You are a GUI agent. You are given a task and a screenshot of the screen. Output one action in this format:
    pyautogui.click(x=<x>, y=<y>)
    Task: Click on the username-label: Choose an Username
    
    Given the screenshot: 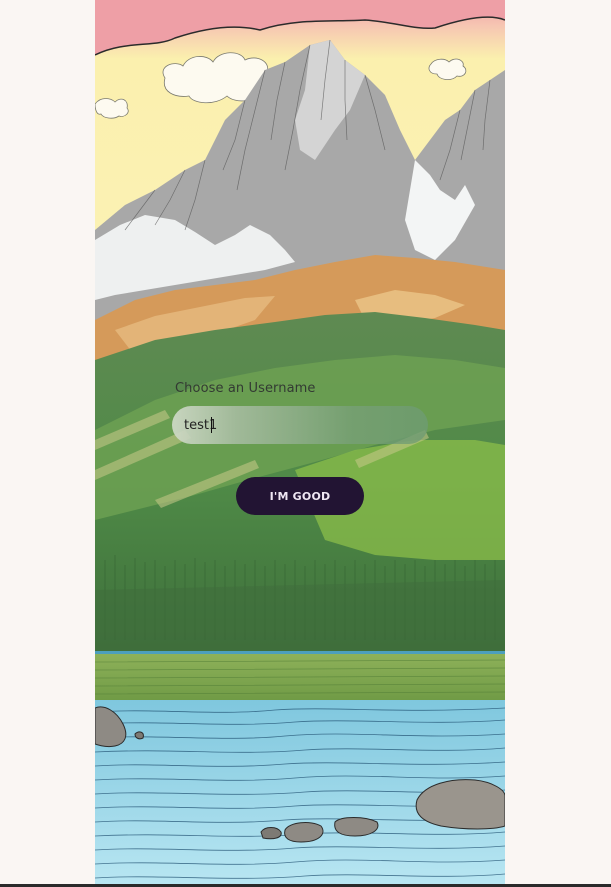 What is the action you would take?
    pyautogui.click(x=245, y=388)
    